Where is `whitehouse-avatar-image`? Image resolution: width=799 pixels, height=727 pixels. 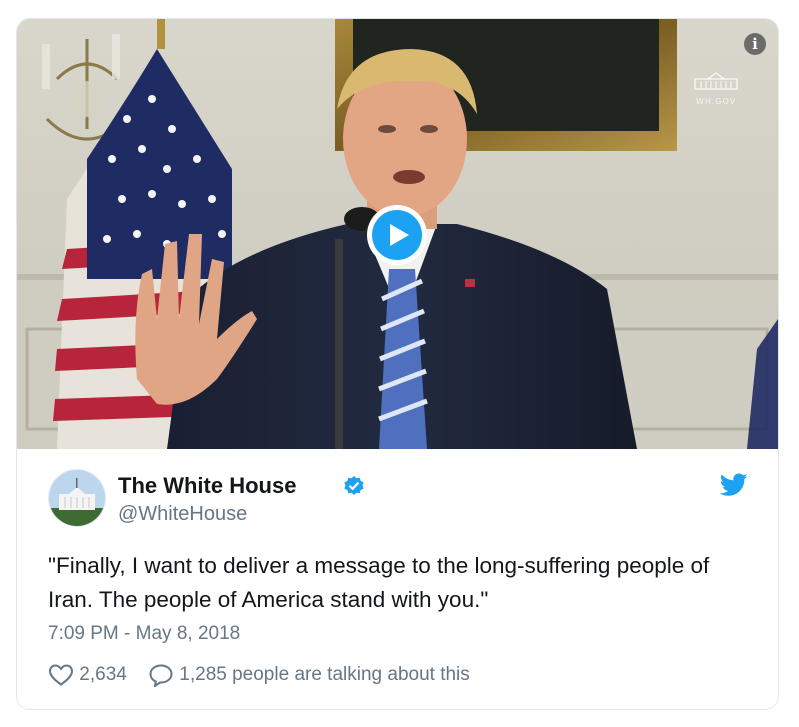 whitehouse-avatar-image is located at coordinates (77, 498).